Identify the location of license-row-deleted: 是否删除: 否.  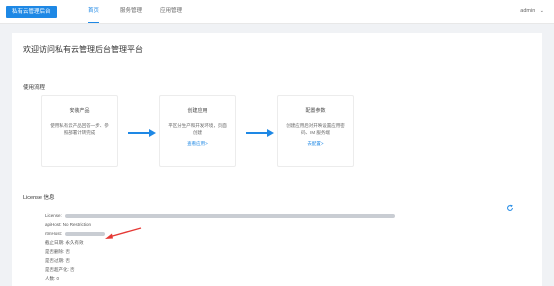
(58, 251).